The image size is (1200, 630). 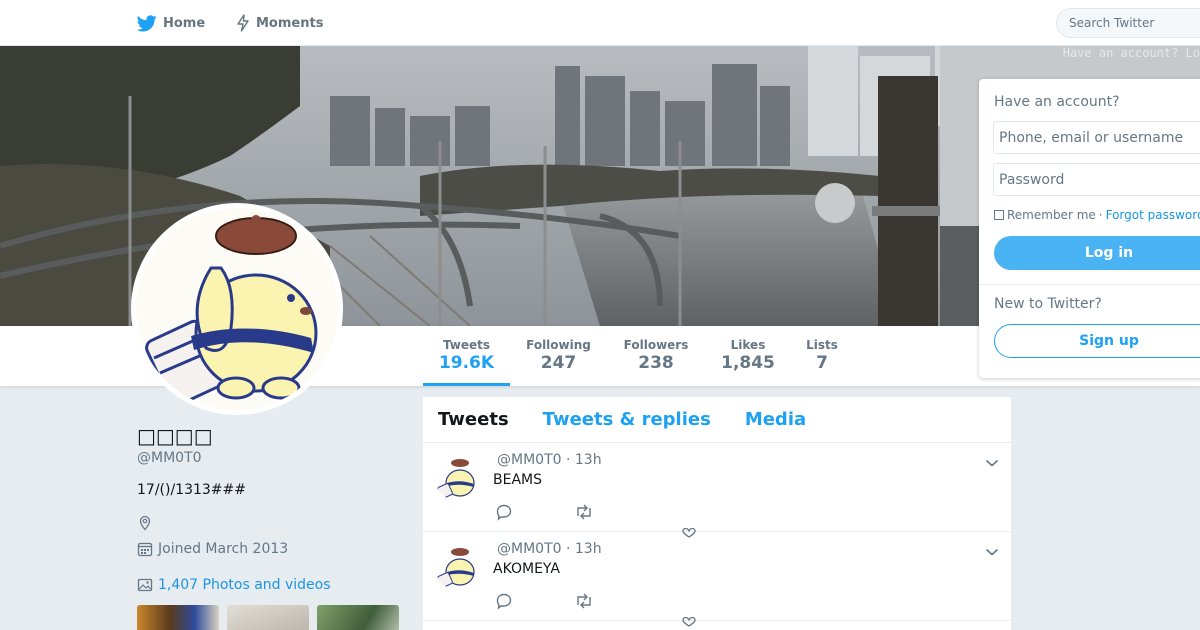 I want to click on profile-bio: 17/()/1313###, so click(x=191, y=490).